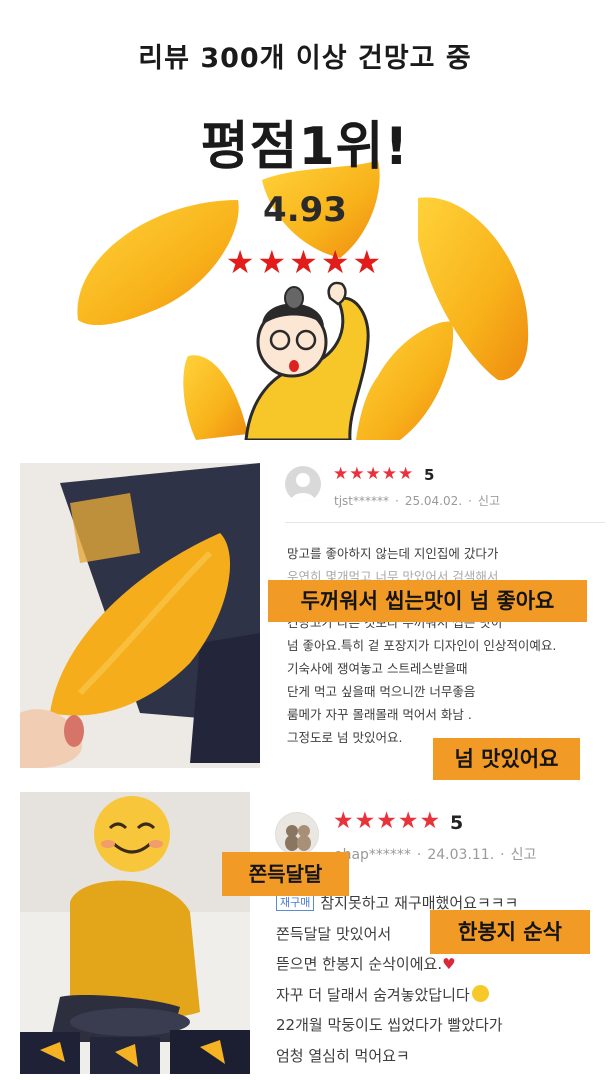  I want to click on highlight-callout: 두꺼워서 씹는맛이 넘 좋아요, so click(427, 601).